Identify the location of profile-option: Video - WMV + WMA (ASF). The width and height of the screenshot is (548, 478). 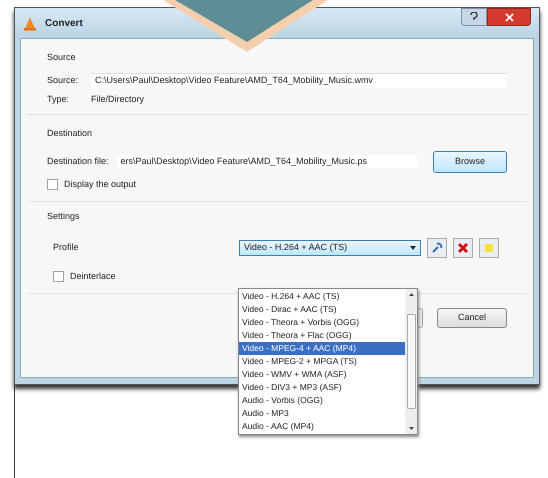
(322, 374).